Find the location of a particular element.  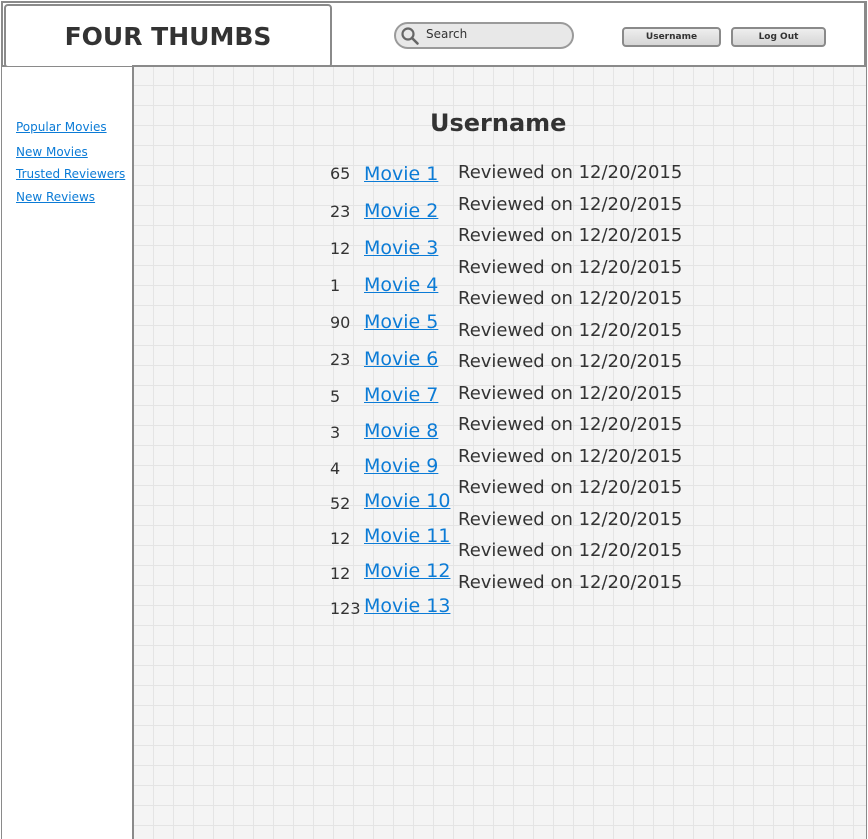

movie-link: Movie 3 is located at coordinates (401, 248).